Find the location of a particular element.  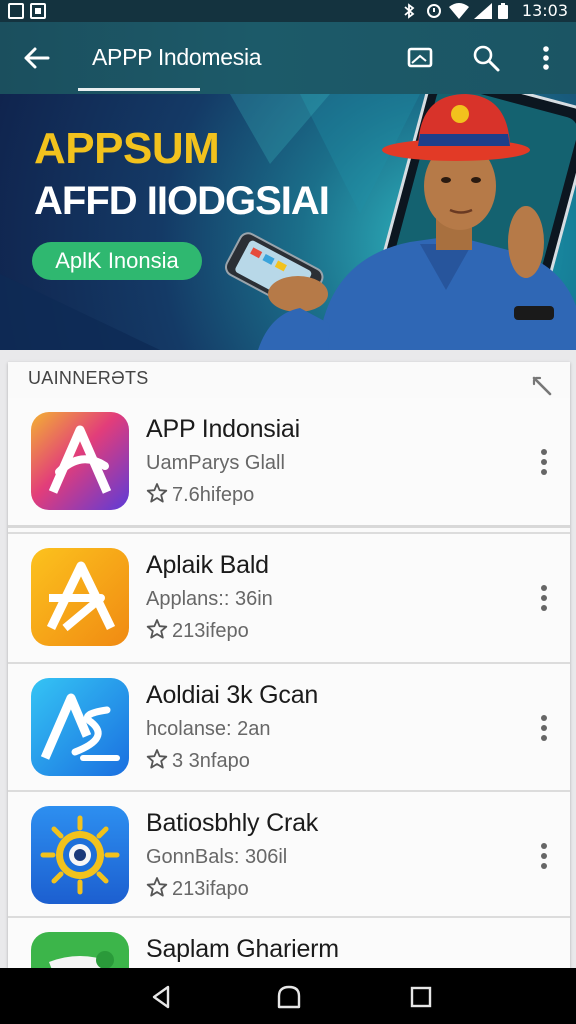

signal-icon is located at coordinates (483, 11).